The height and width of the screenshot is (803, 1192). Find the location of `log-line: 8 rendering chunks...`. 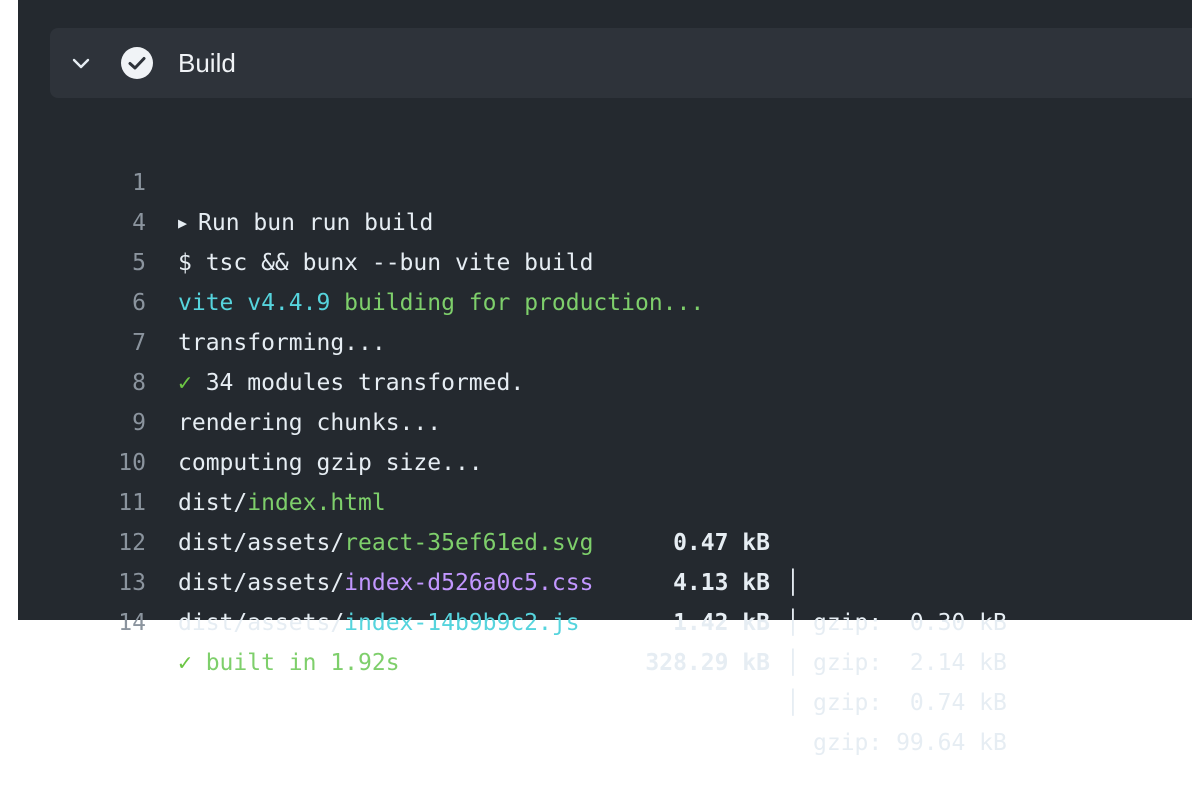

log-line: 8 rendering chunks... is located at coordinates (605, 379).